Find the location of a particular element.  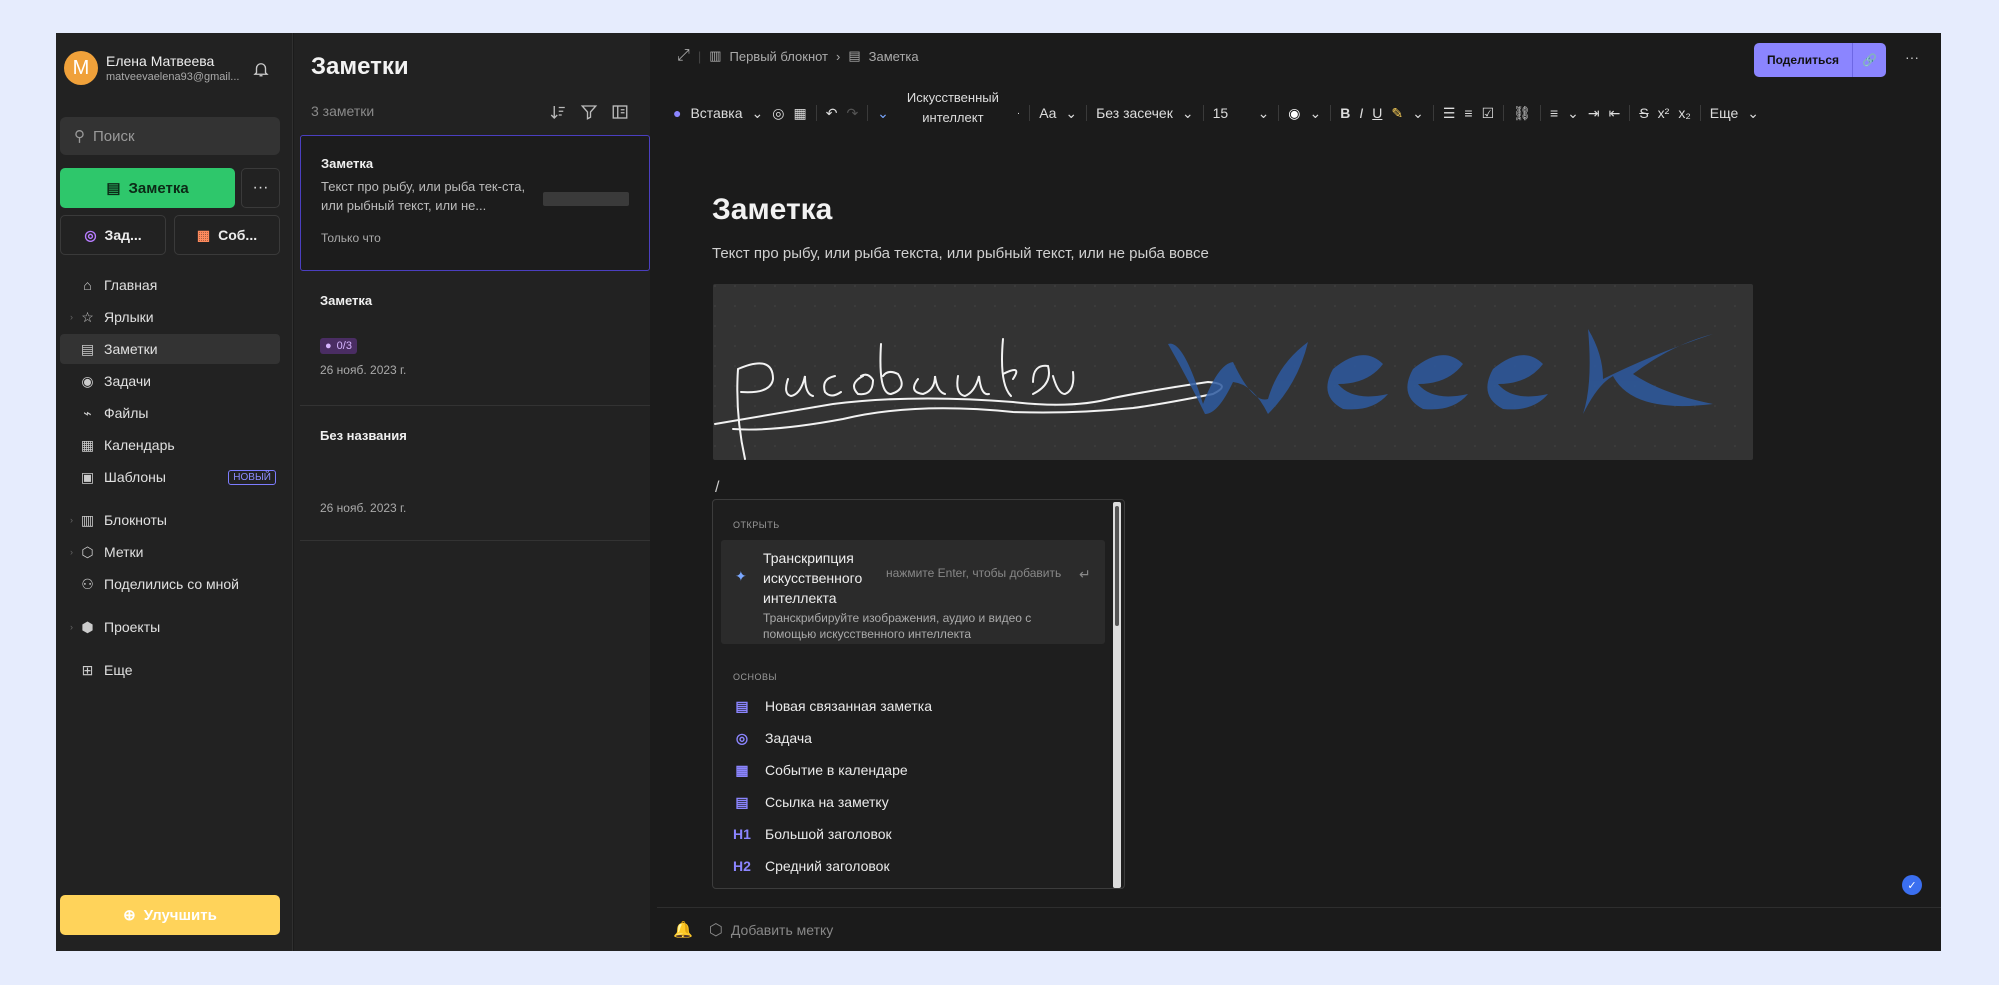

sidebar-item-templates: ▣ Шаблоны НОВЫЙ is located at coordinates (170, 477).